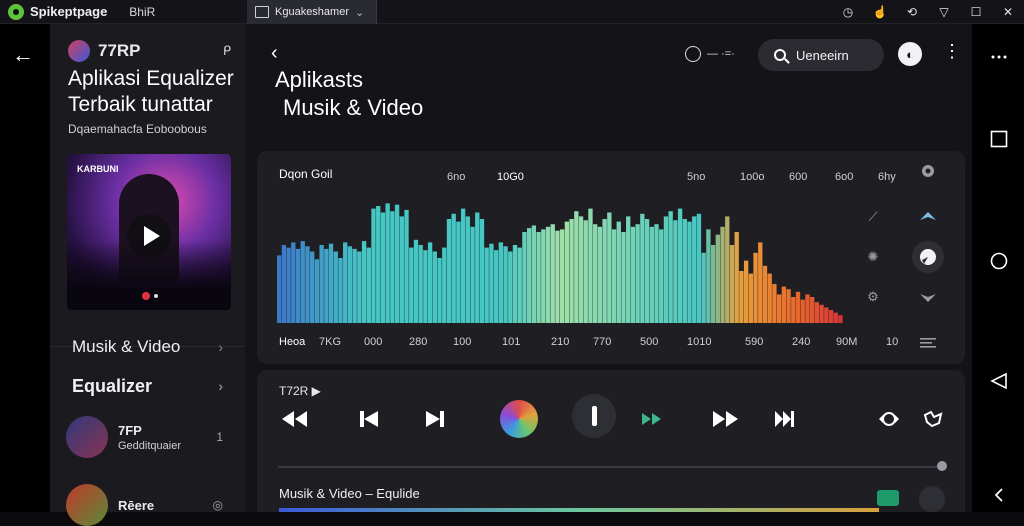 The image size is (1024, 526). What do you see at coordinates (220, 386) in the screenshot?
I see `chevron-right-icon: ›` at bounding box center [220, 386].